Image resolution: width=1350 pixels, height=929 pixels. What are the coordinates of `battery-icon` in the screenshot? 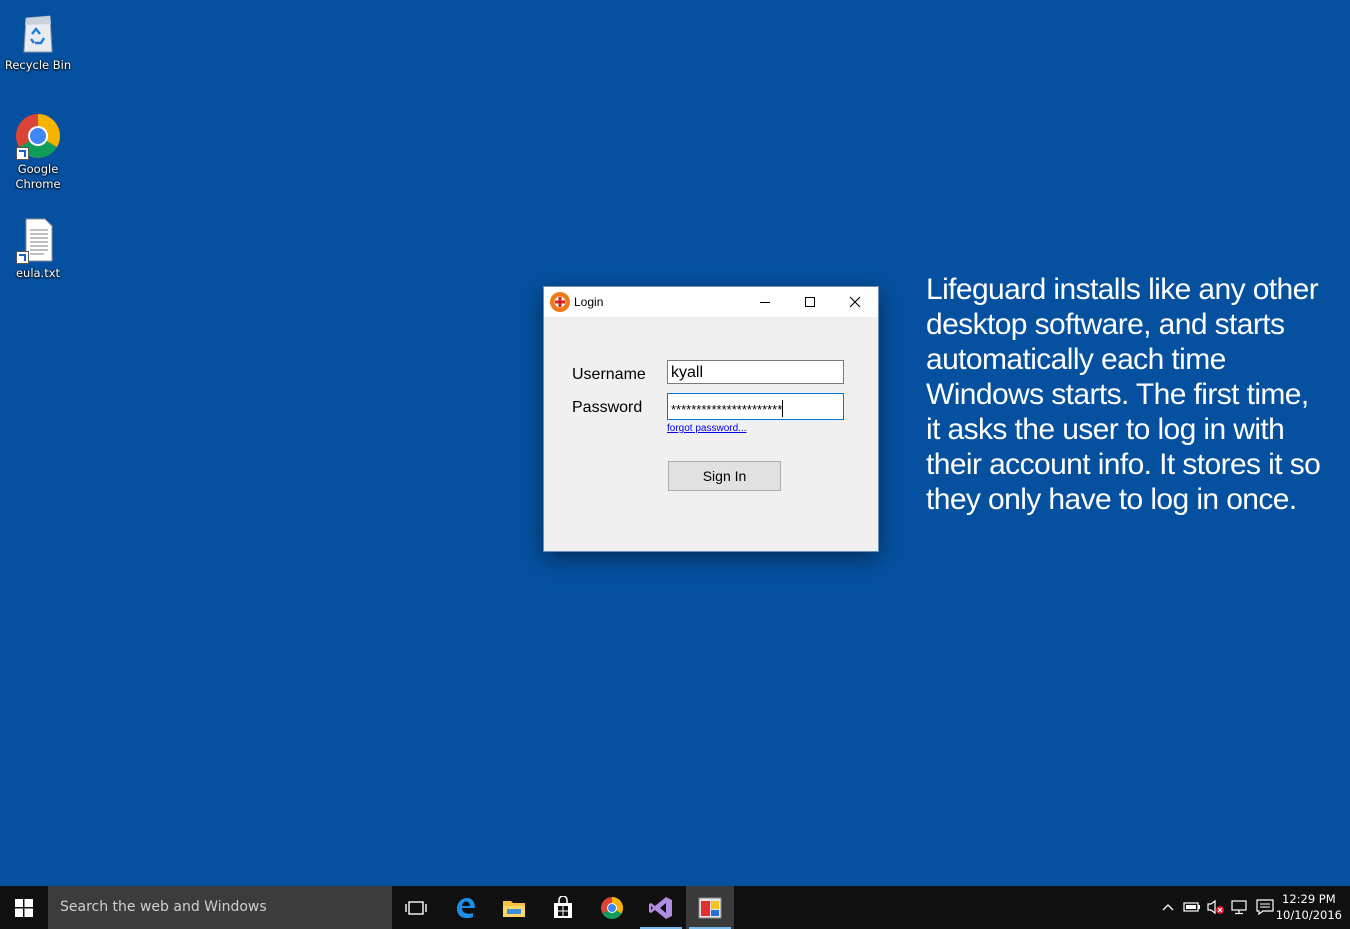 It's located at (1191, 907).